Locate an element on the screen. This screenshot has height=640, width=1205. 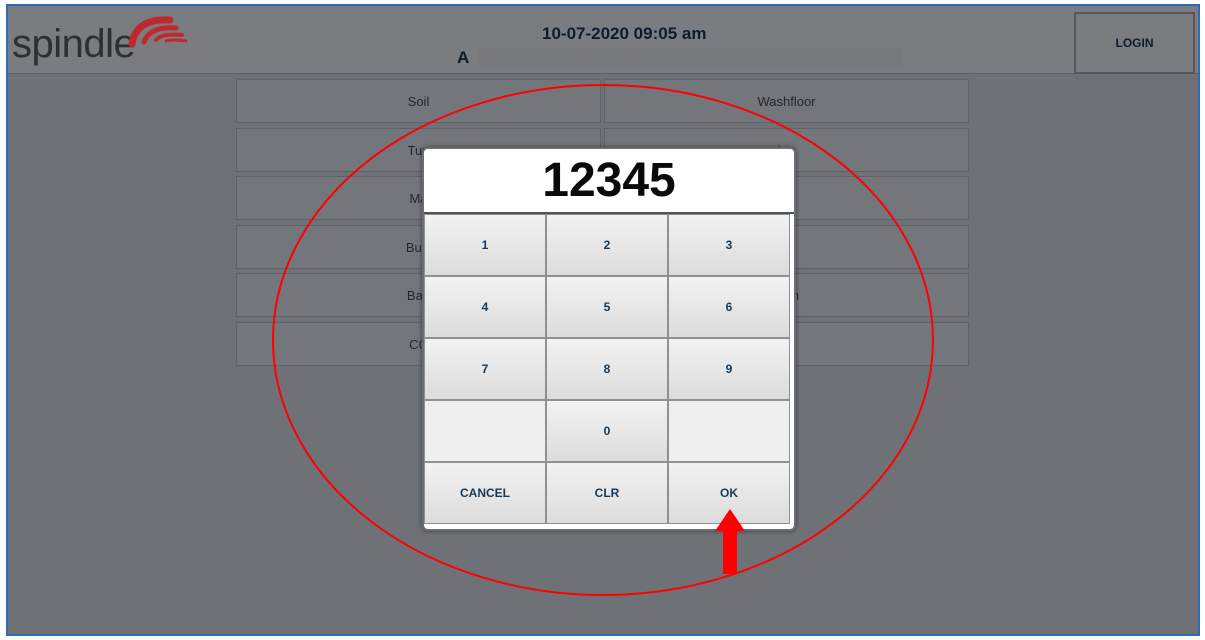
login-button: LOGIN is located at coordinates (1134, 43).